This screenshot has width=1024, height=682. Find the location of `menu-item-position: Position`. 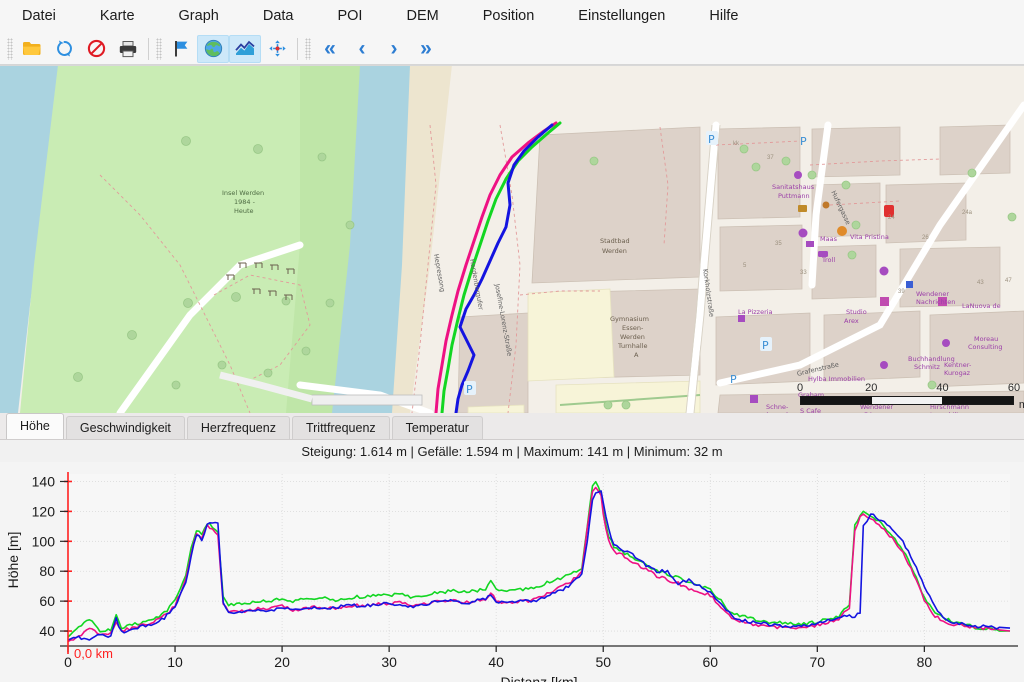

menu-item-position: Position is located at coordinates (509, 16).